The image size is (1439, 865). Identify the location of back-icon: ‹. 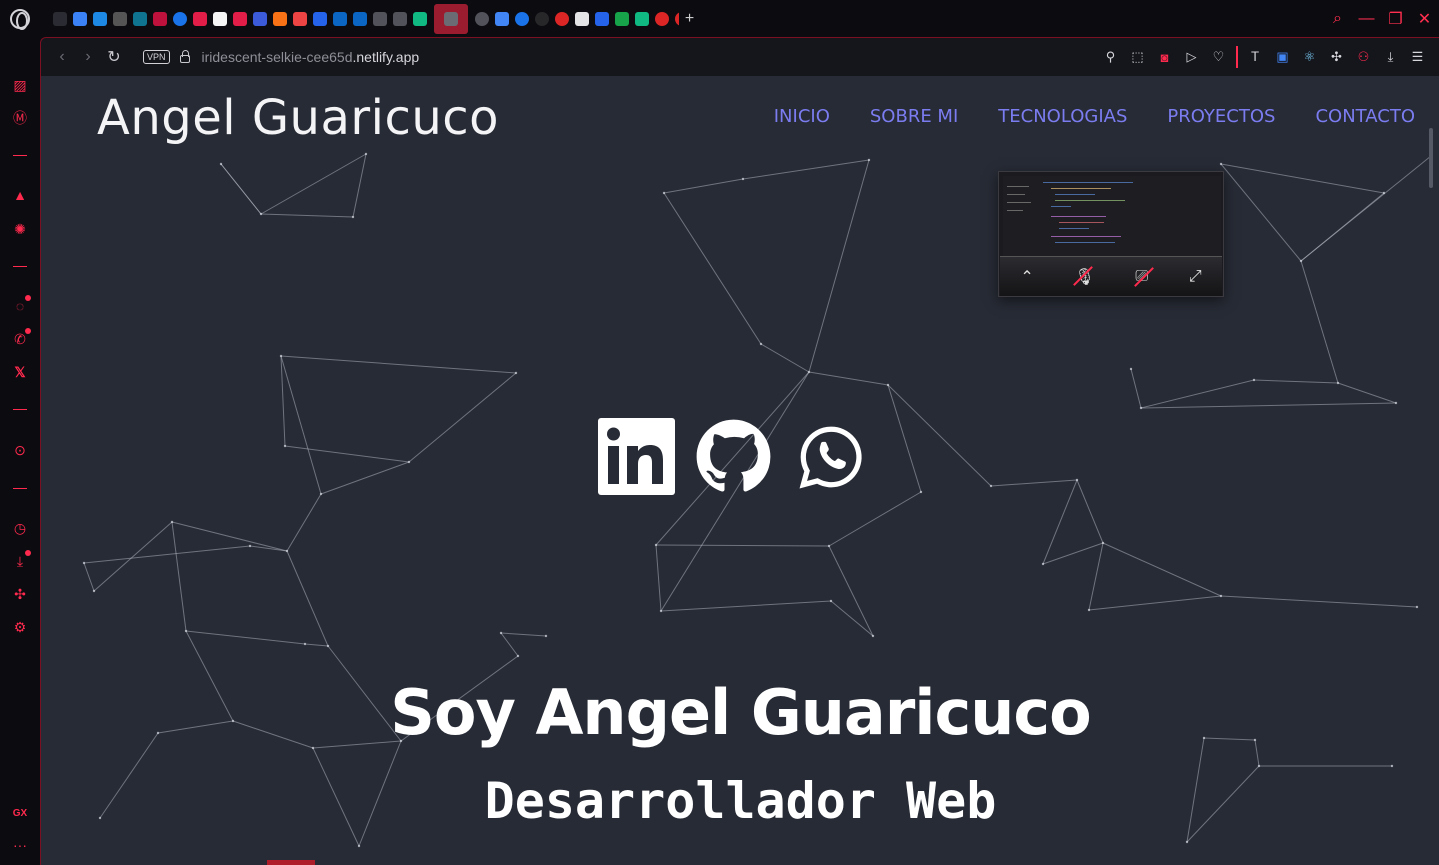
(62, 57).